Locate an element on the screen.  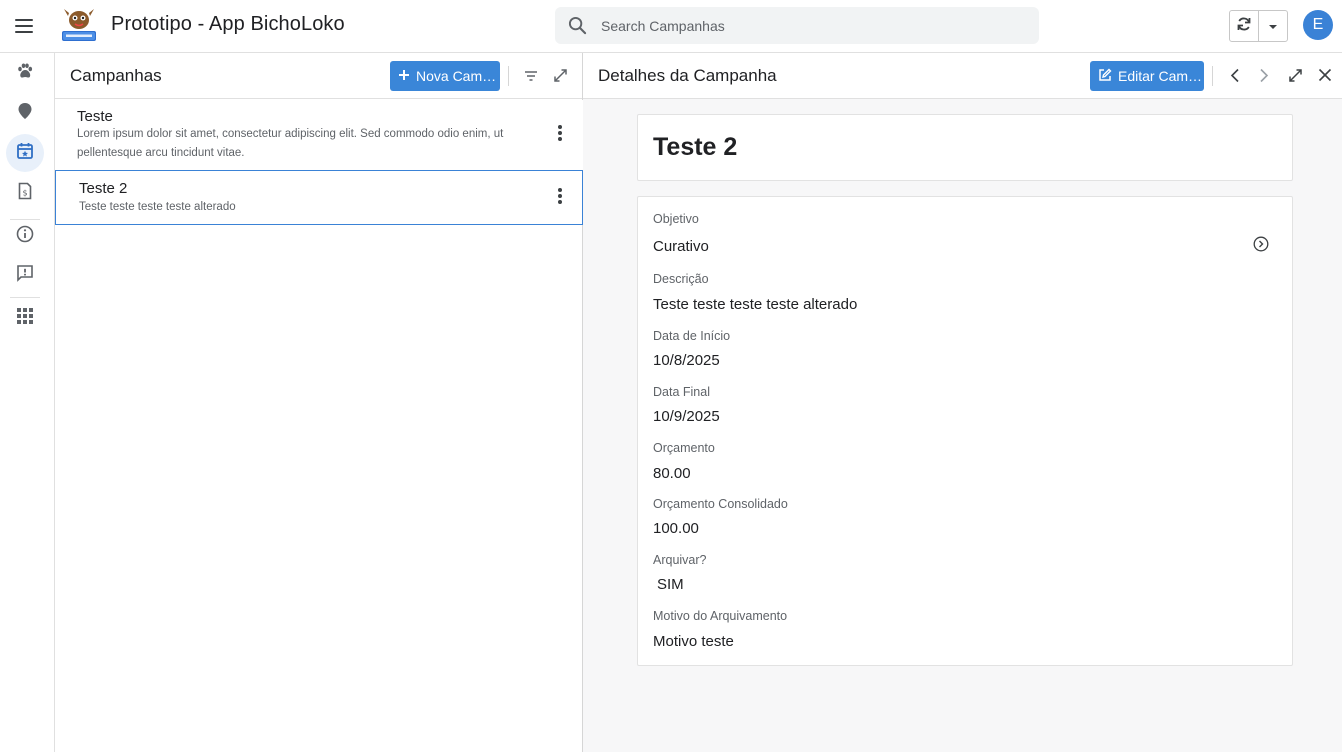
field-value-descricao: Teste teste teste teste alterado is located at coordinates (755, 304).